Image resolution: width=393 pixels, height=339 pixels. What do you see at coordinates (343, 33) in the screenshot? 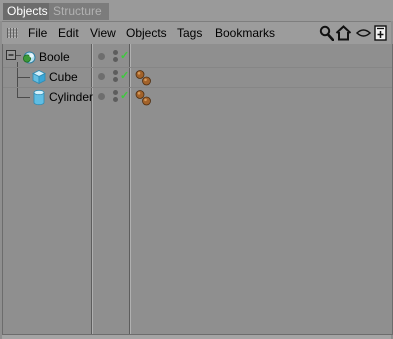
I see `home-icon` at bounding box center [343, 33].